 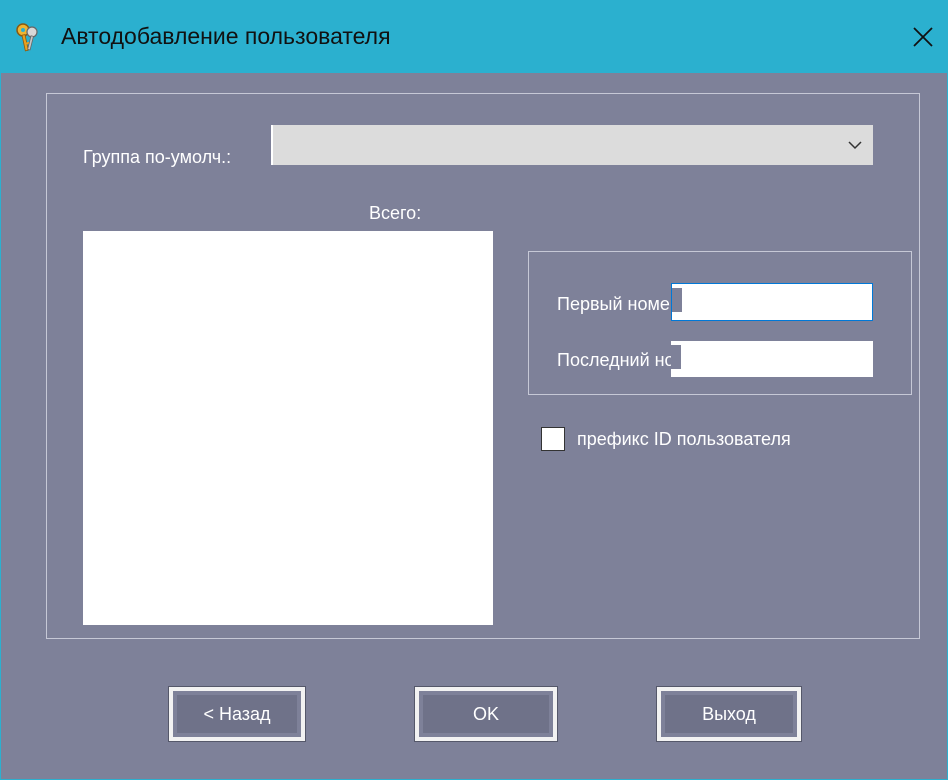 I want to click on ok-button: OK, so click(x=486, y=714).